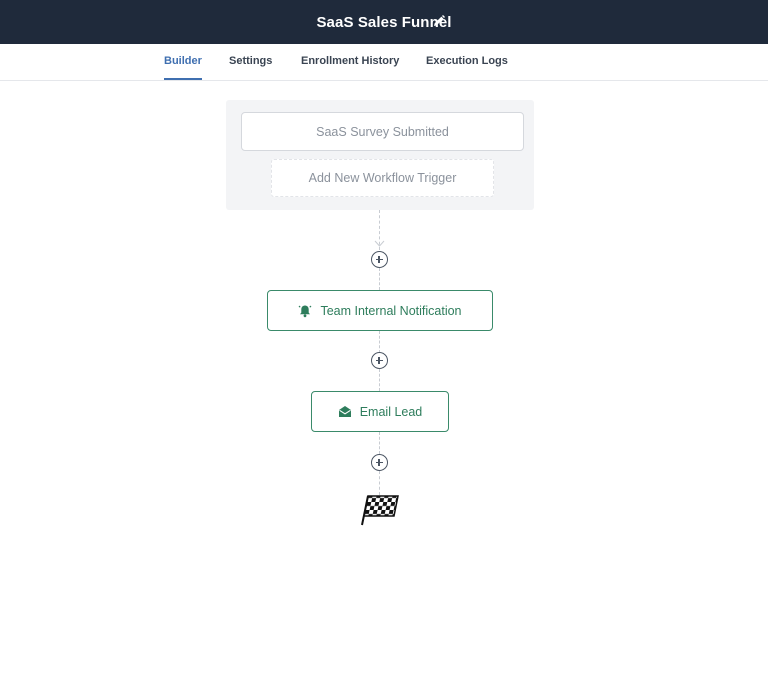 This screenshot has height=697, width=768. I want to click on checkered-flag-icon, so click(380, 510).